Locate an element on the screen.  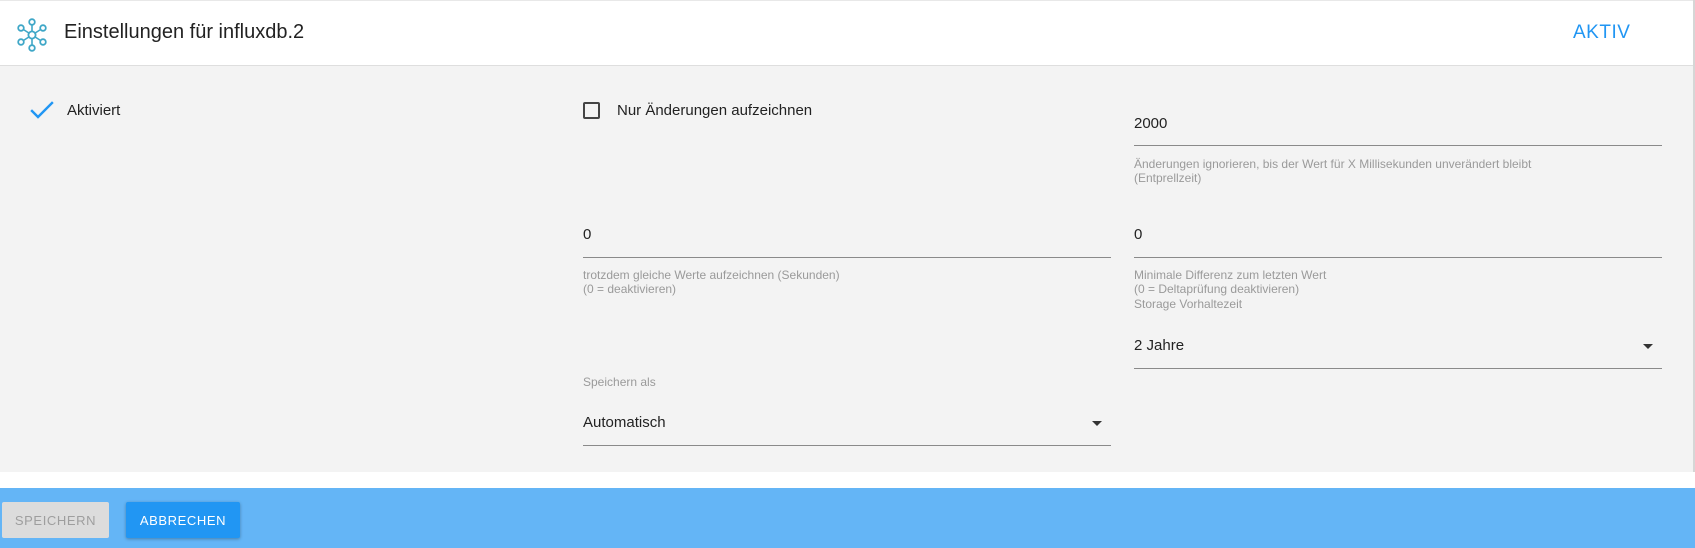
enabled-label: Aktiviert is located at coordinates (94, 110).